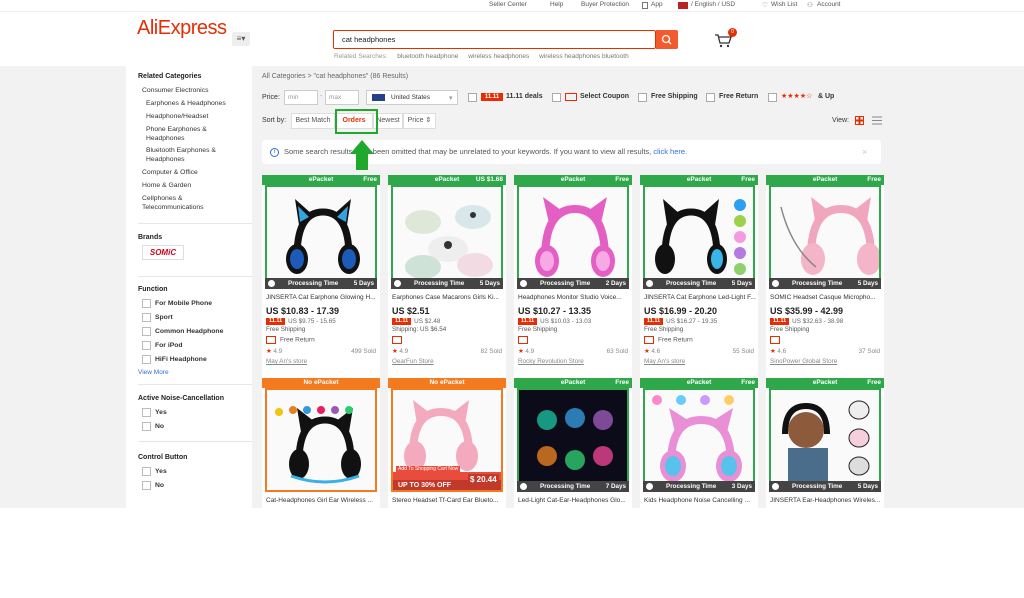 This screenshot has height=598, width=1024. What do you see at coordinates (399, 340) in the screenshot?
I see `coupon-info` at bounding box center [399, 340].